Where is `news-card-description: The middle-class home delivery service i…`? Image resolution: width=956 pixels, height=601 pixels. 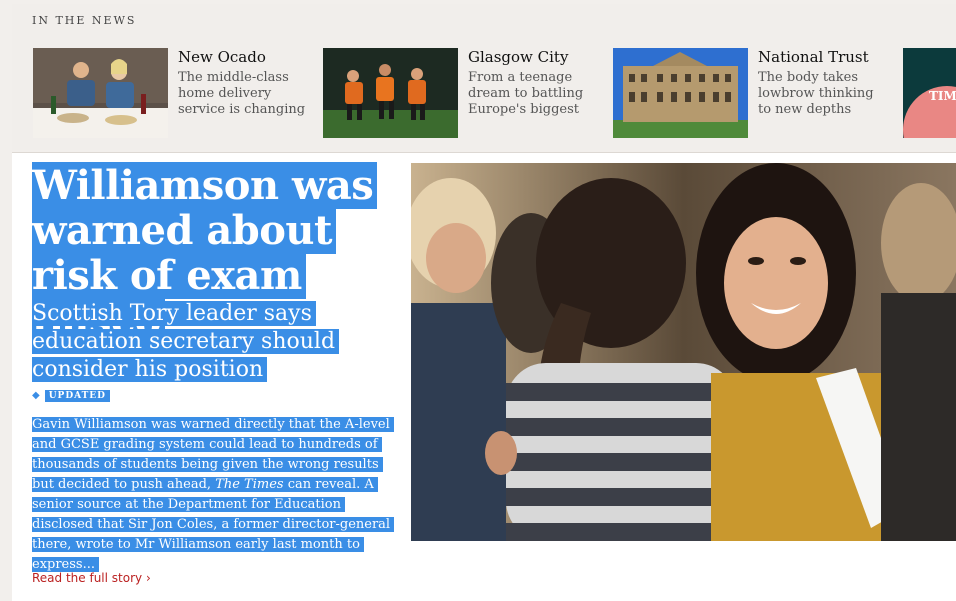 news-card-description: The middle-class home delivery service i… is located at coordinates (242, 93).